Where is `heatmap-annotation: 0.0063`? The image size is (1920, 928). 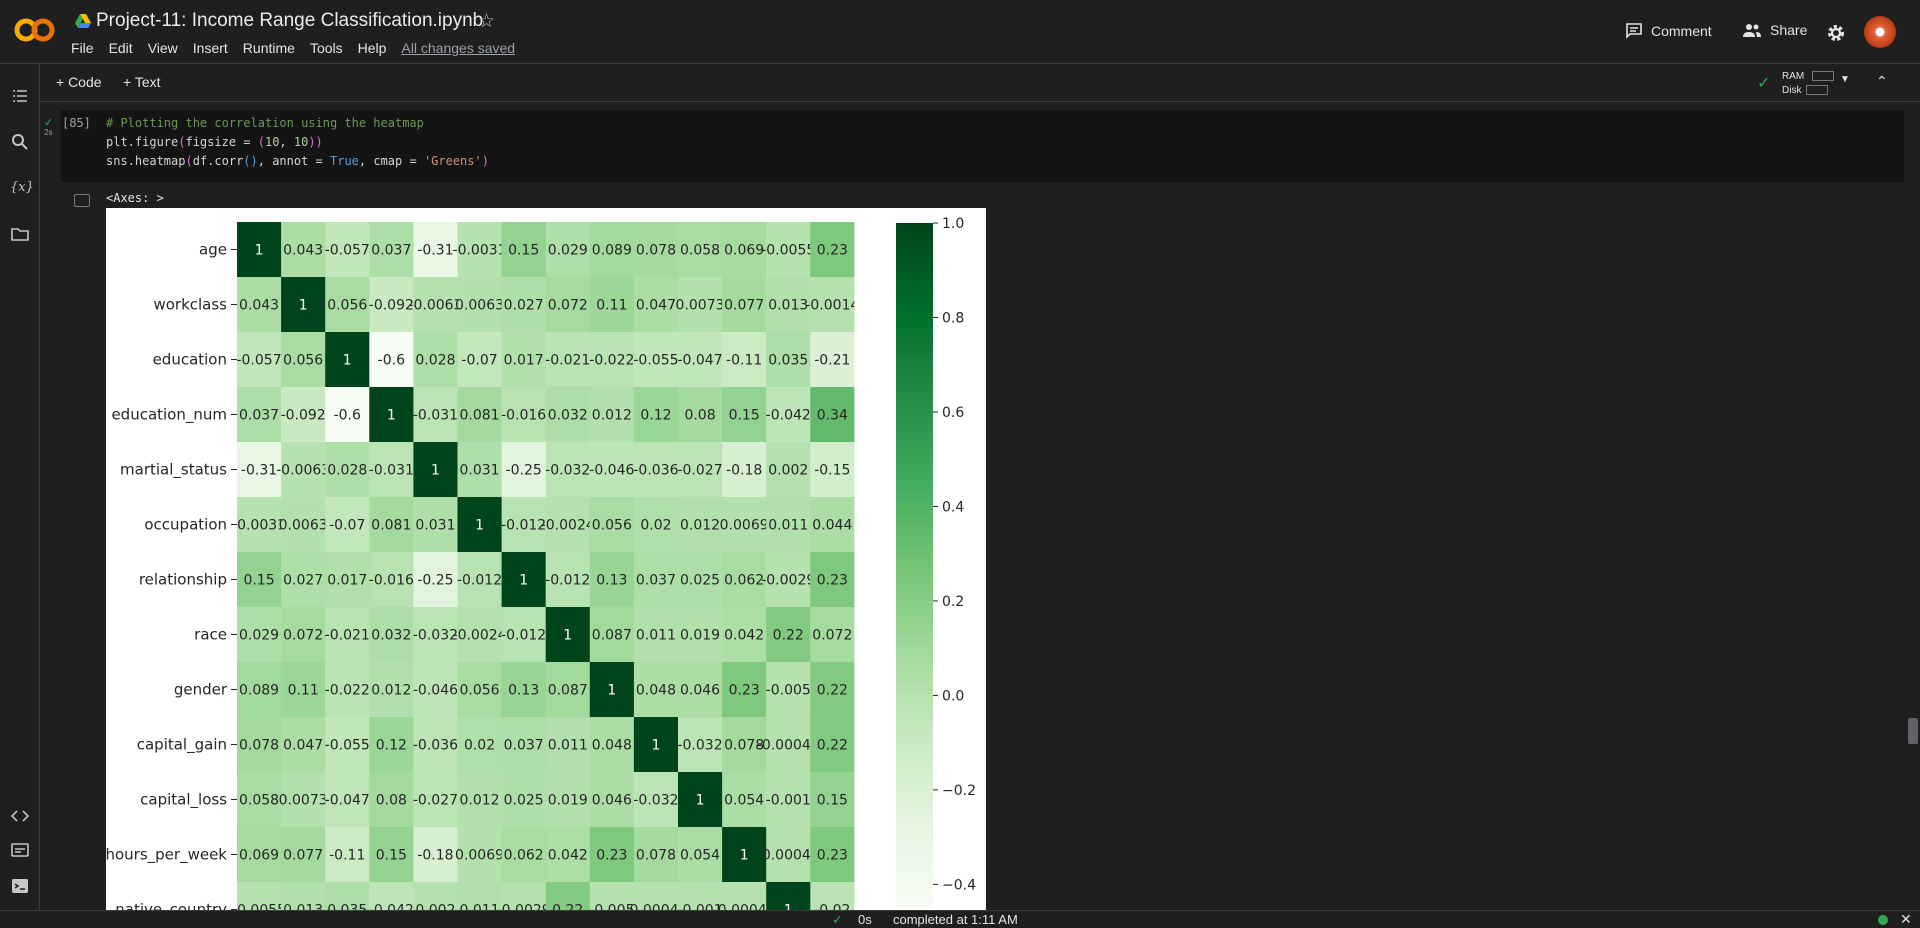
heatmap-annotation: 0.0063 is located at coordinates (479, 306).